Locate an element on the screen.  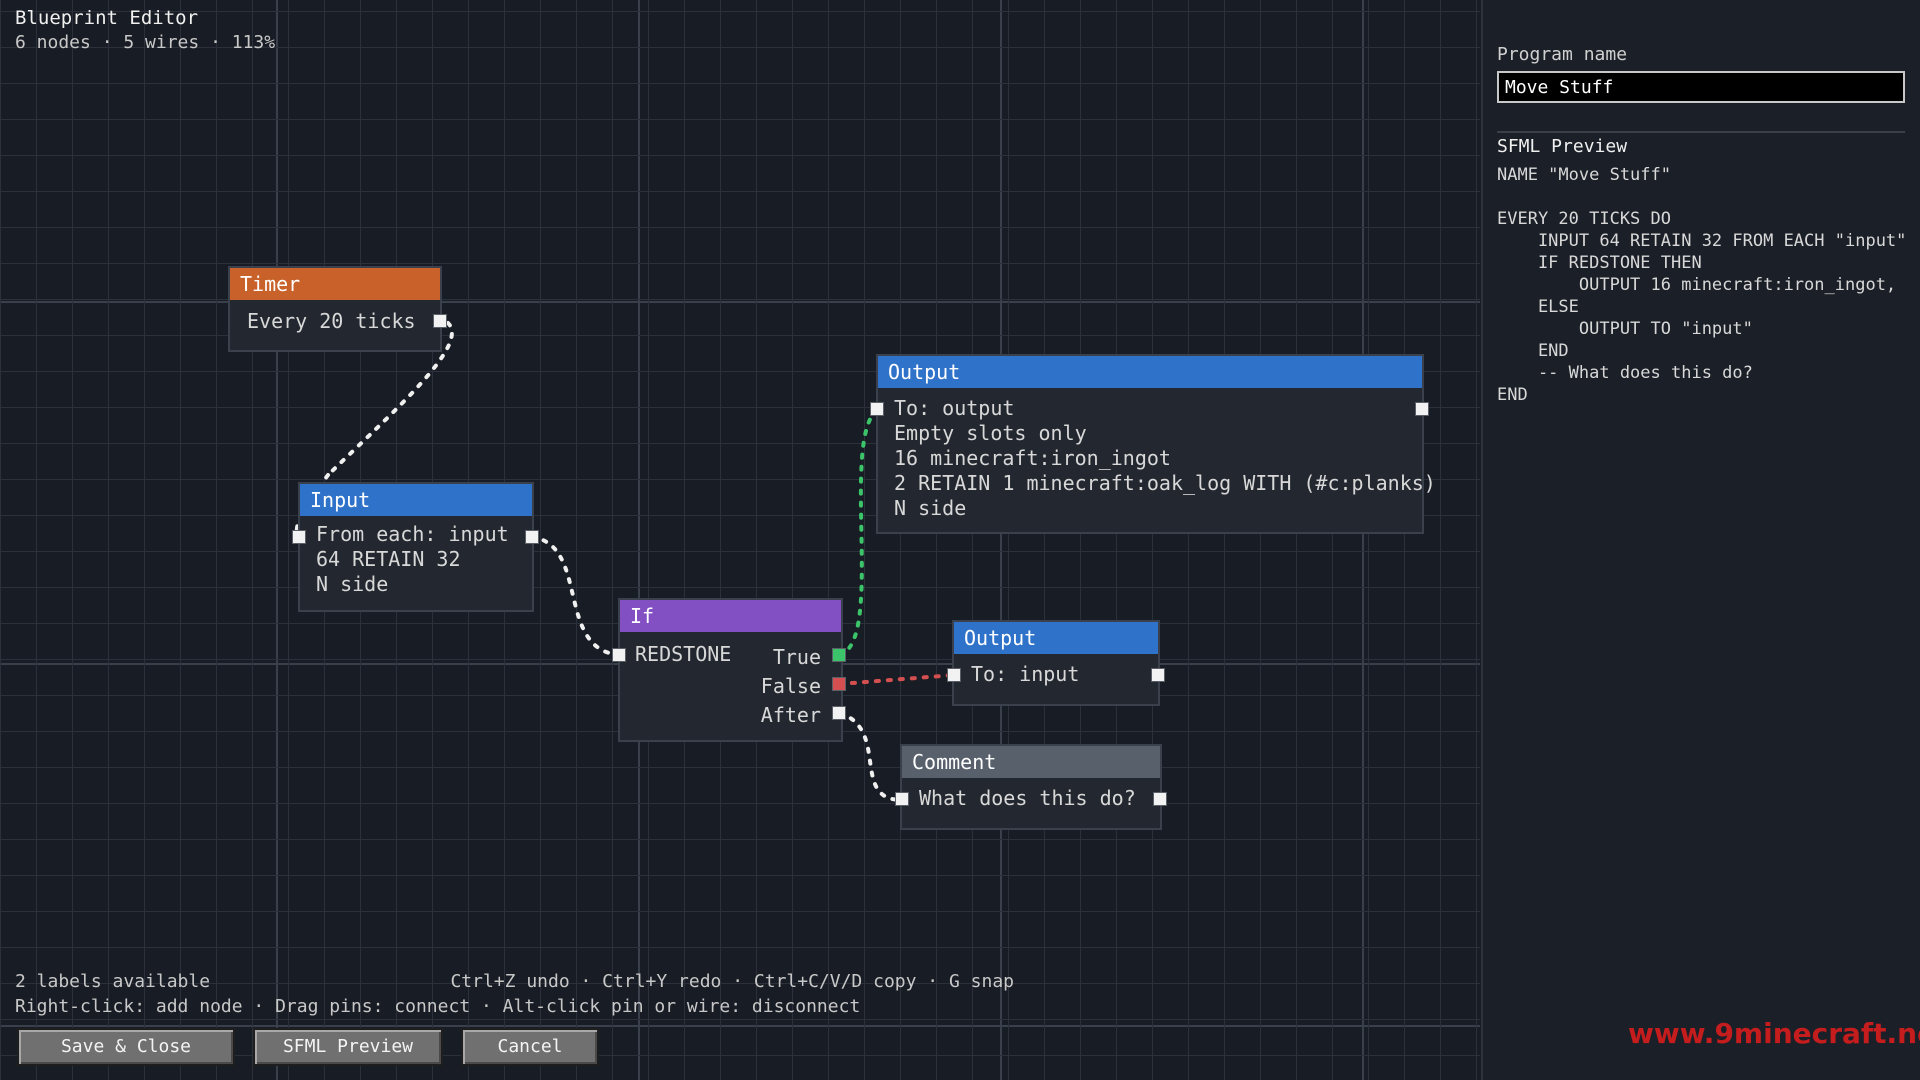
timer-output-pin is located at coordinates (440, 321).